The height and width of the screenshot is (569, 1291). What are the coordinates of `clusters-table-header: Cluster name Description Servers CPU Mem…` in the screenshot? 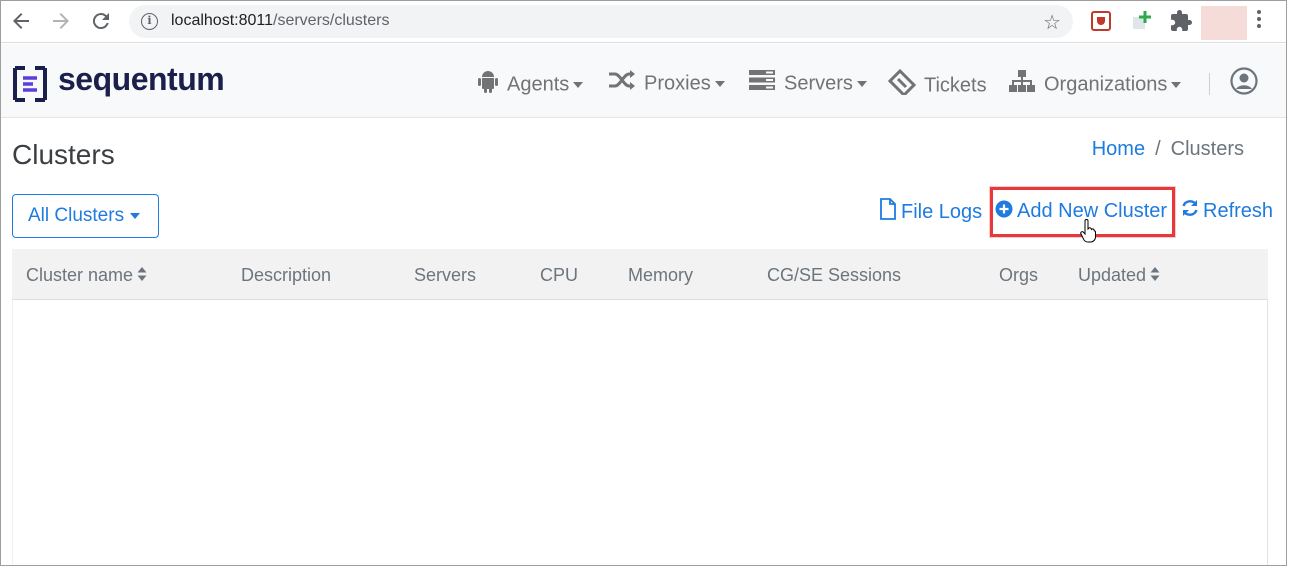 It's located at (640, 274).